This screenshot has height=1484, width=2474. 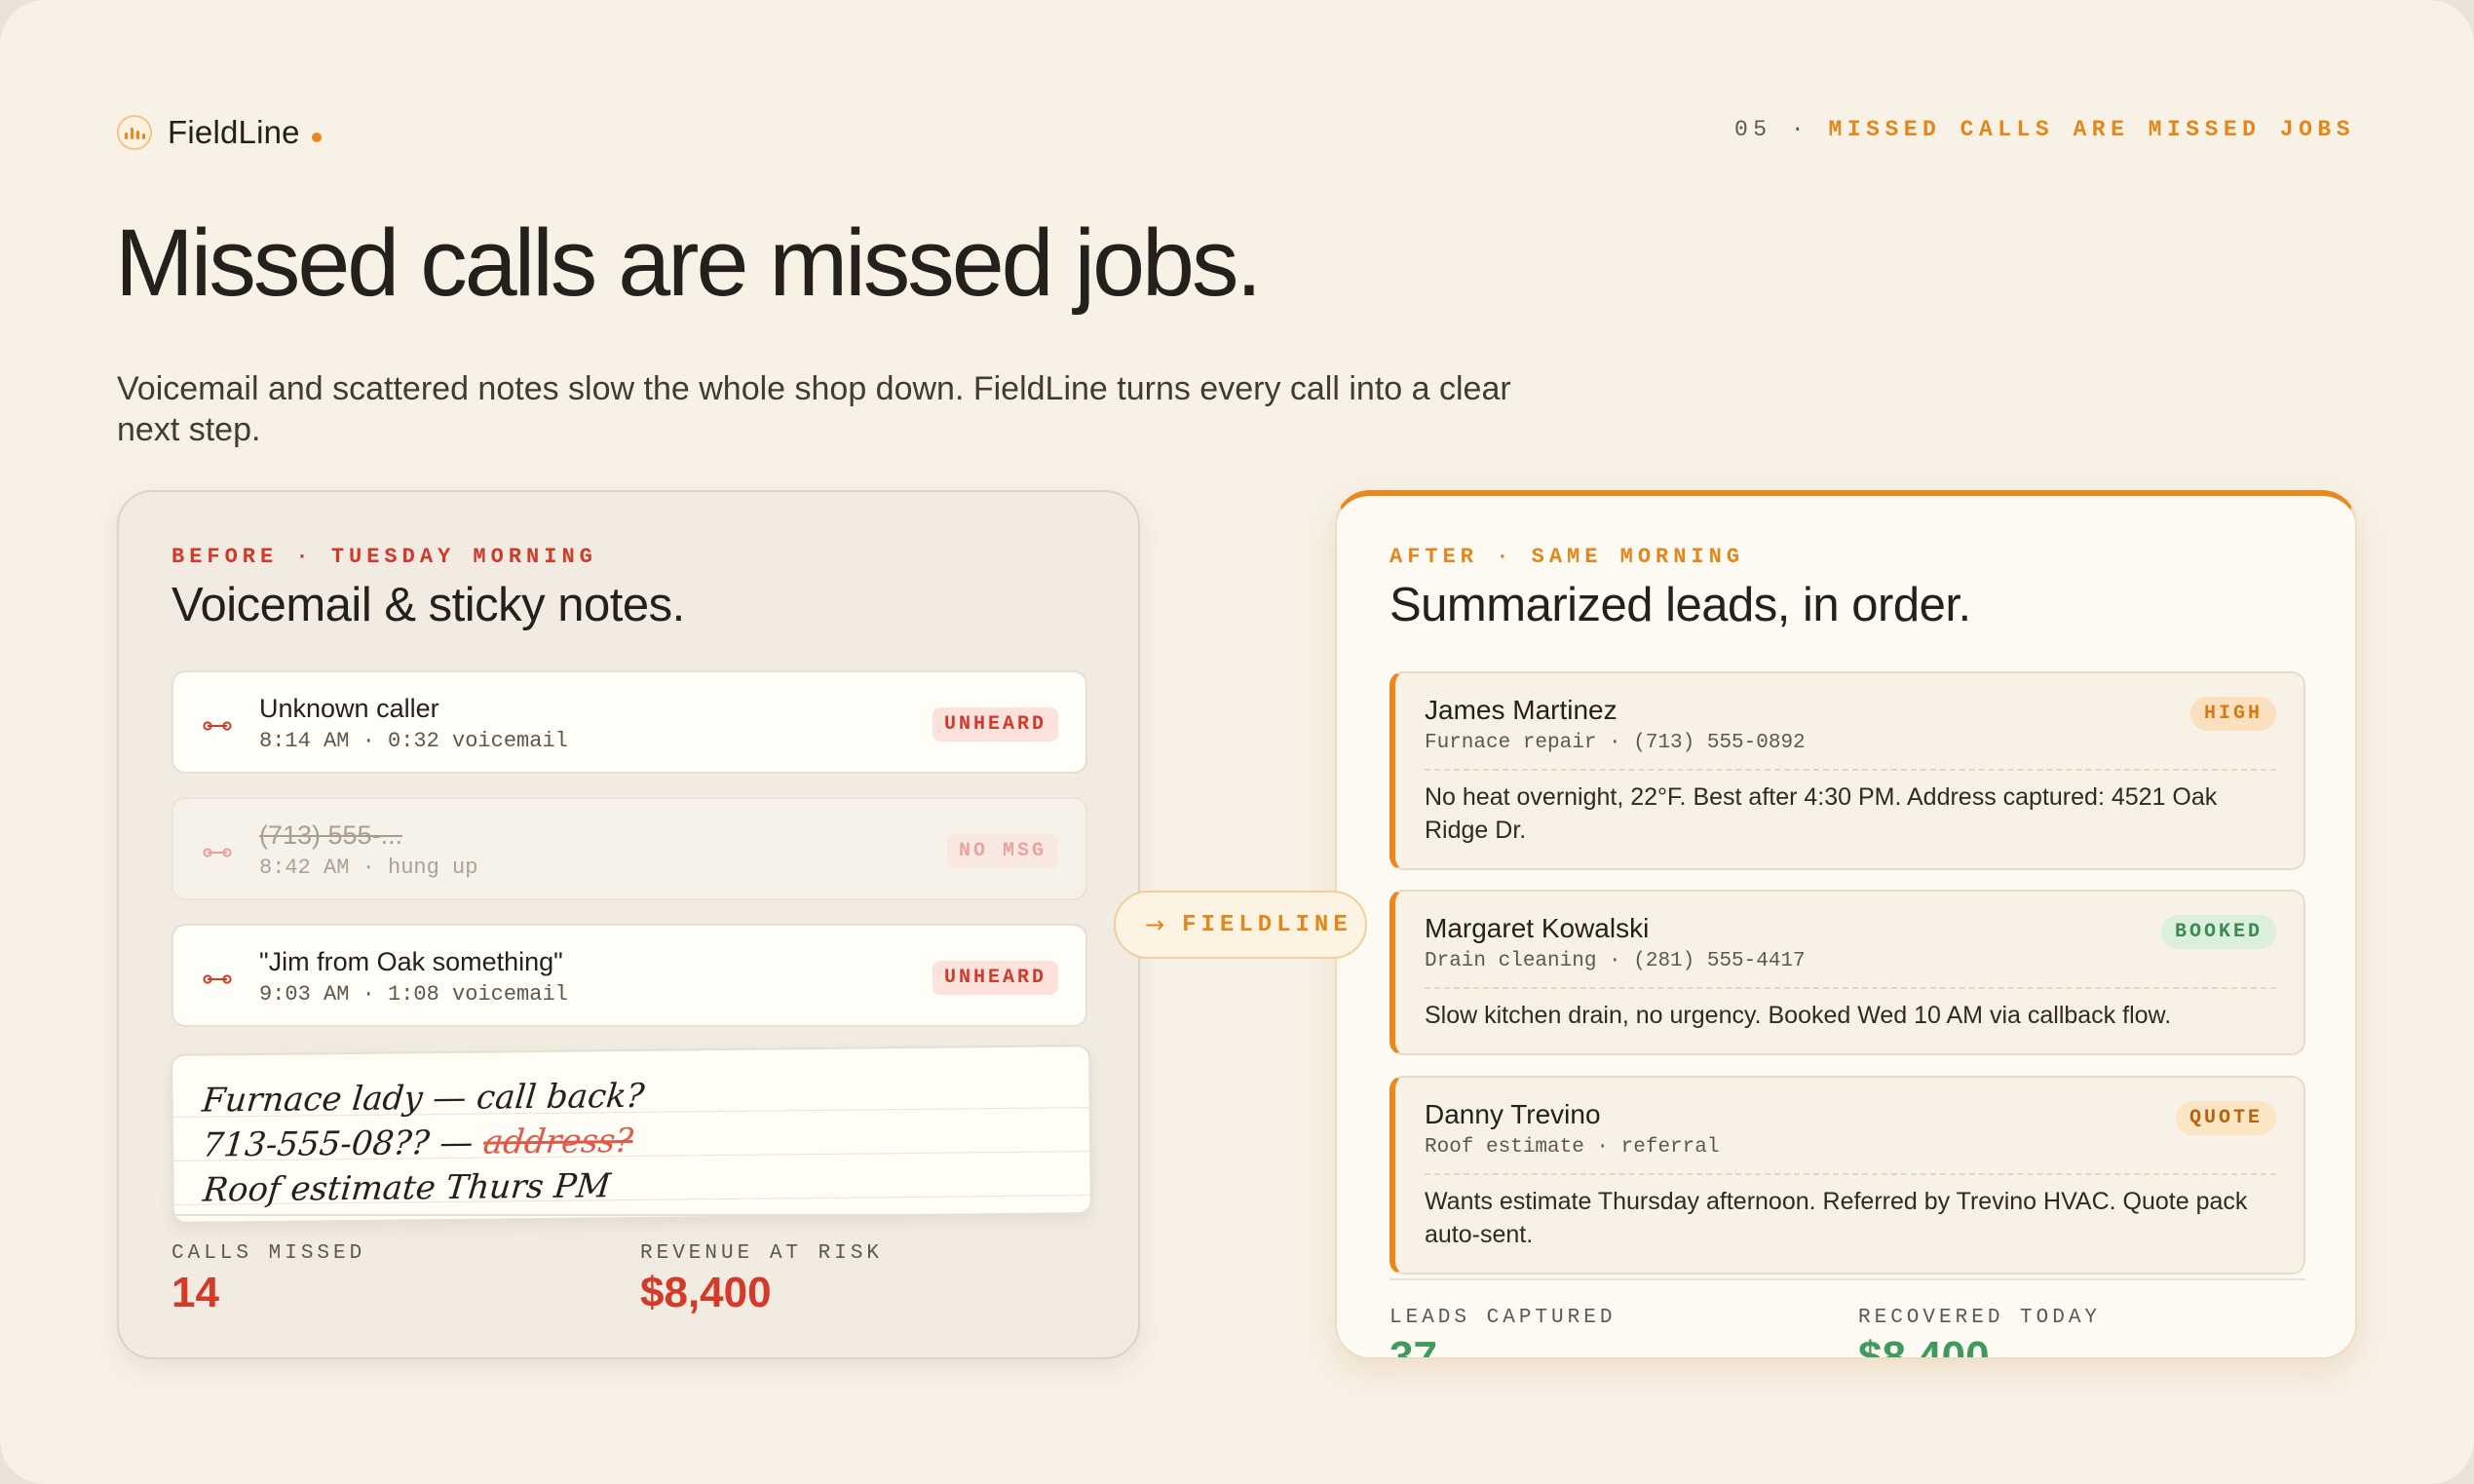 What do you see at coordinates (2218, 932) in the screenshot?
I see `status-badge: BOOKED` at bounding box center [2218, 932].